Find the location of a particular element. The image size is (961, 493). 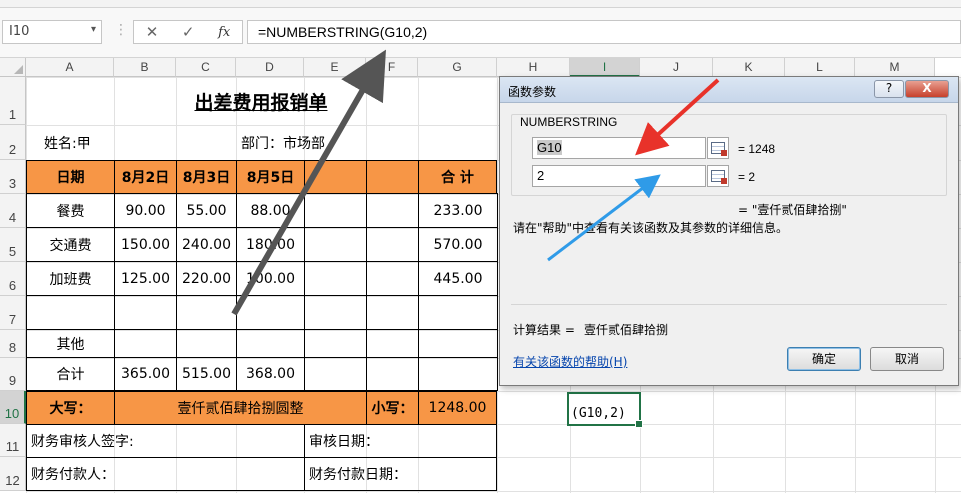

cell-r7-e is located at coordinates (335, 312).